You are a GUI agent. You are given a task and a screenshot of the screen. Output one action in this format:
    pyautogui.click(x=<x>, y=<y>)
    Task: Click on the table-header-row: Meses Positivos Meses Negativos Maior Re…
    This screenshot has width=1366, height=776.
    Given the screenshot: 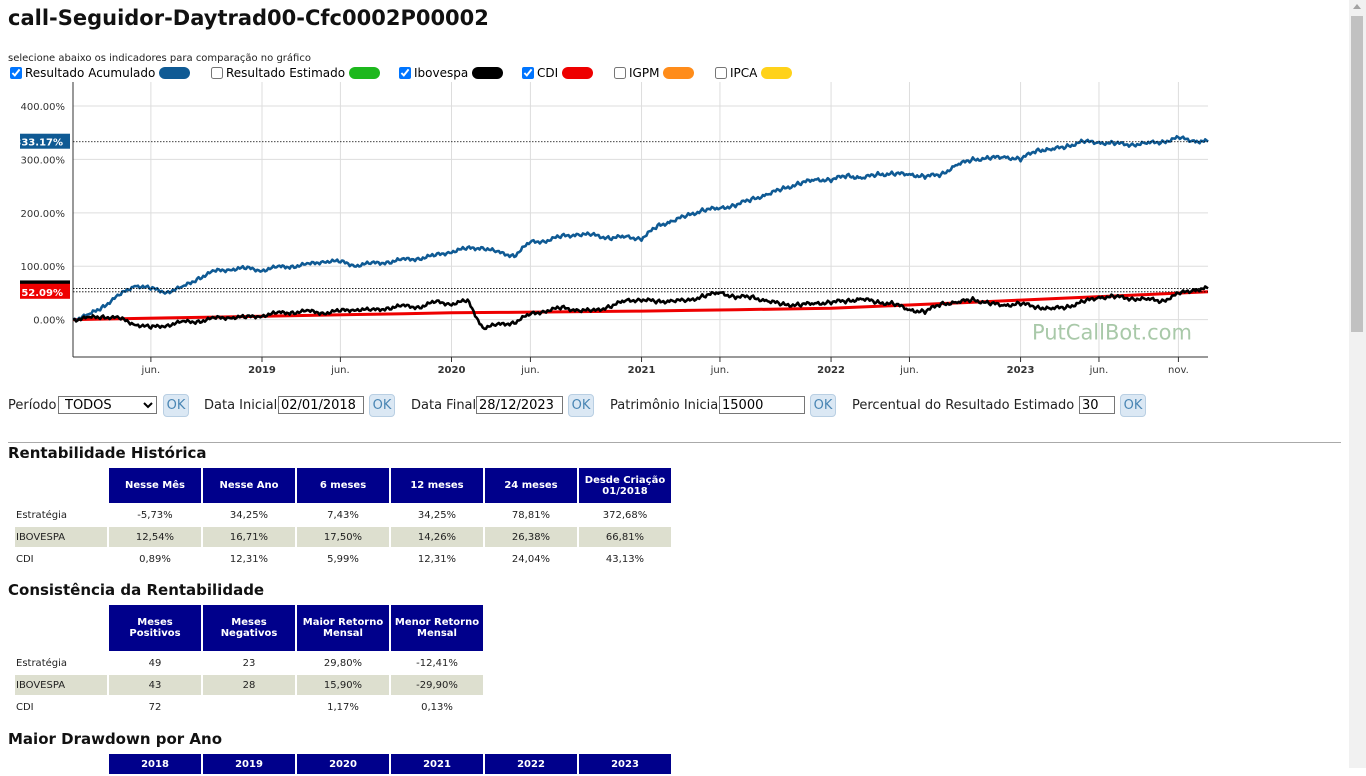 What is the action you would take?
    pyautogui.click(x=249, y=628)
    